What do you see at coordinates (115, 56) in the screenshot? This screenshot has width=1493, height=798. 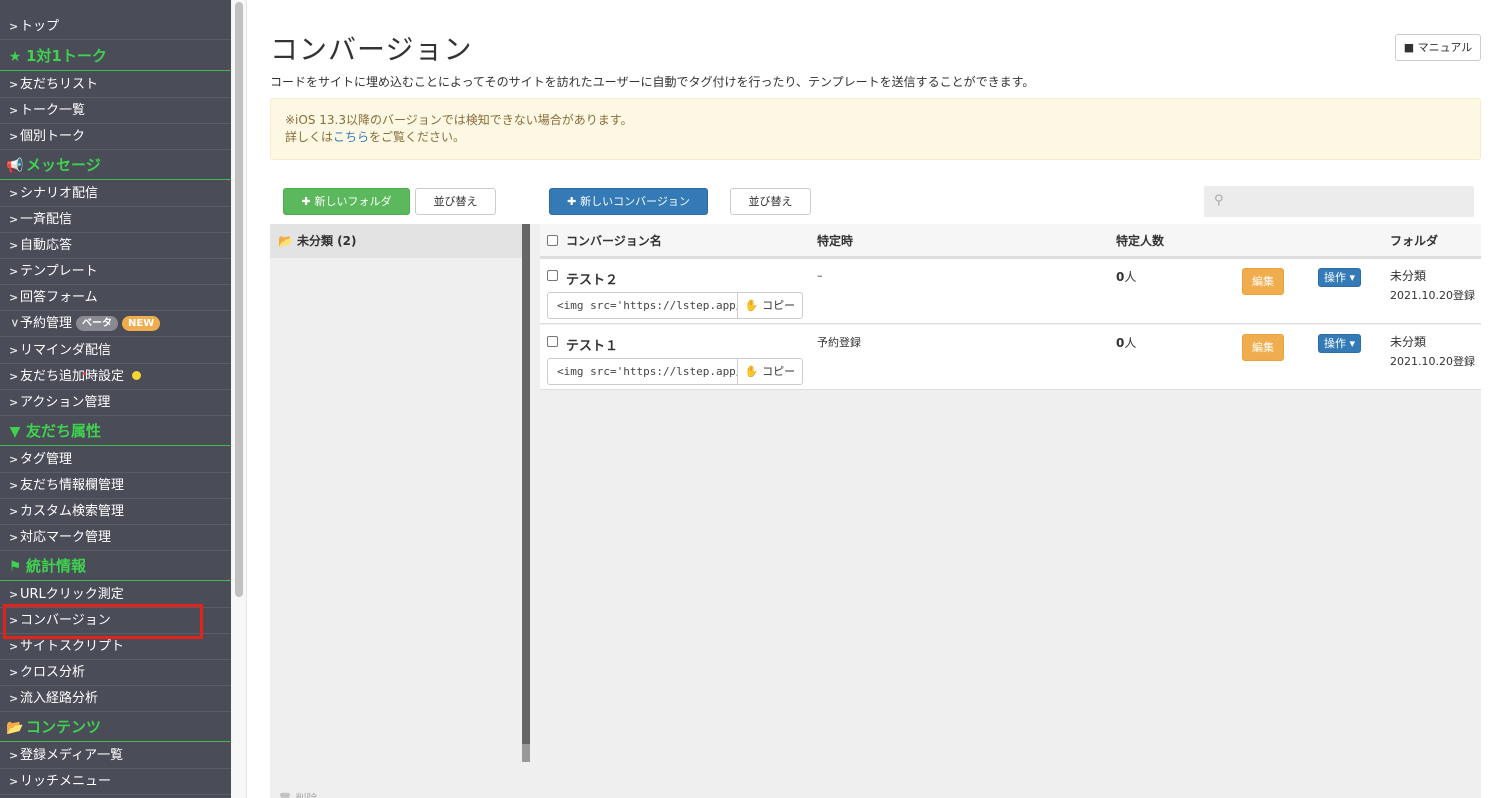 I see `sidebar-section-talk: ★ 1対1トーク` at bounding box center [115, 56].